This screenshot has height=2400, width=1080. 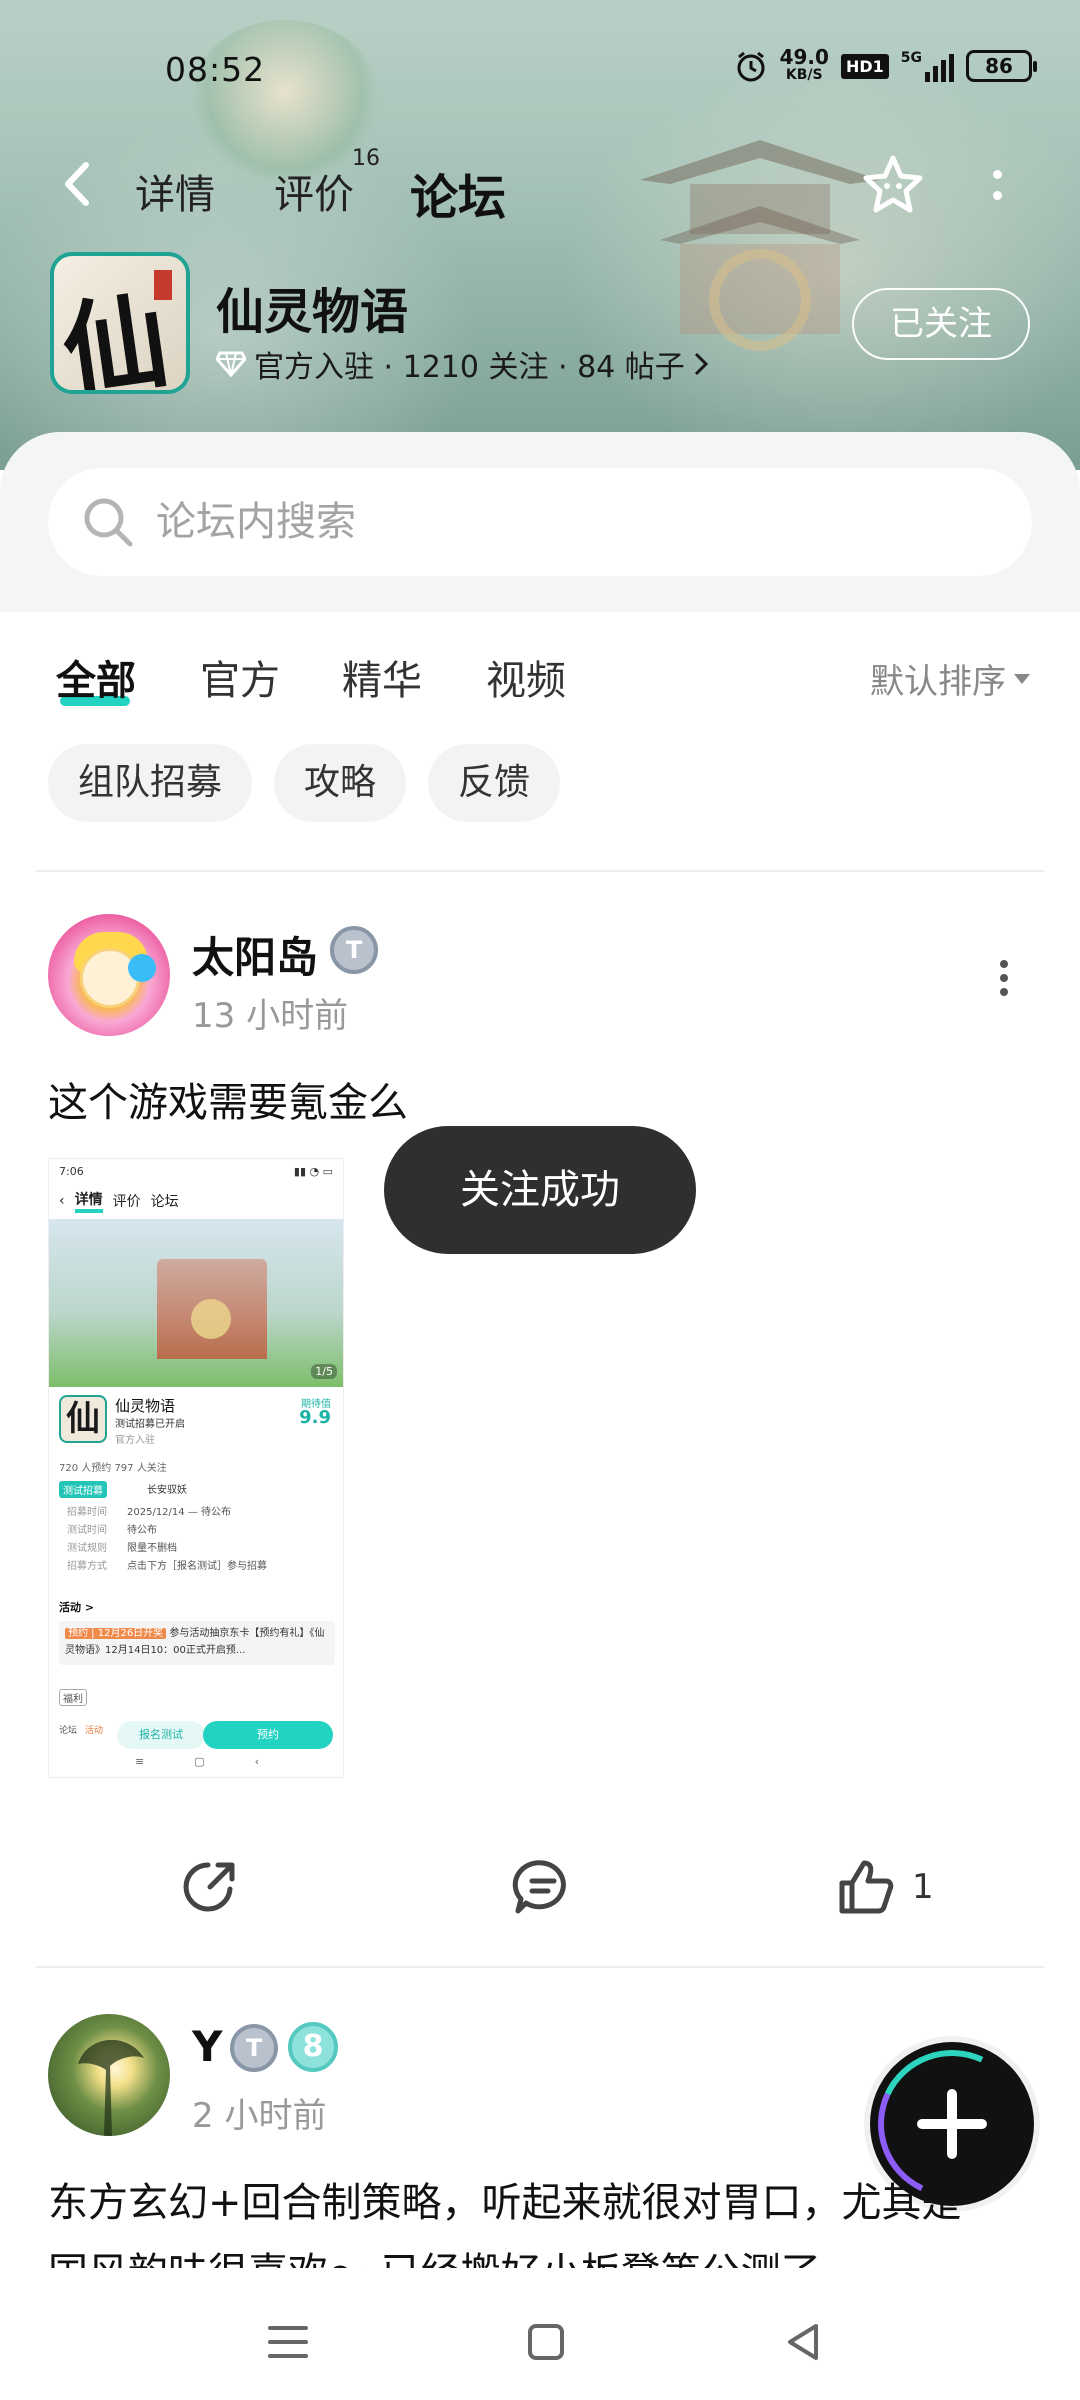 What do you see at coordinates (434, 2254) in the screenshot?
I see `post-text-continued: 国风韵味很喜欢～ 已经搬好小板凳等公测了` at bounding box center [434, 2254].